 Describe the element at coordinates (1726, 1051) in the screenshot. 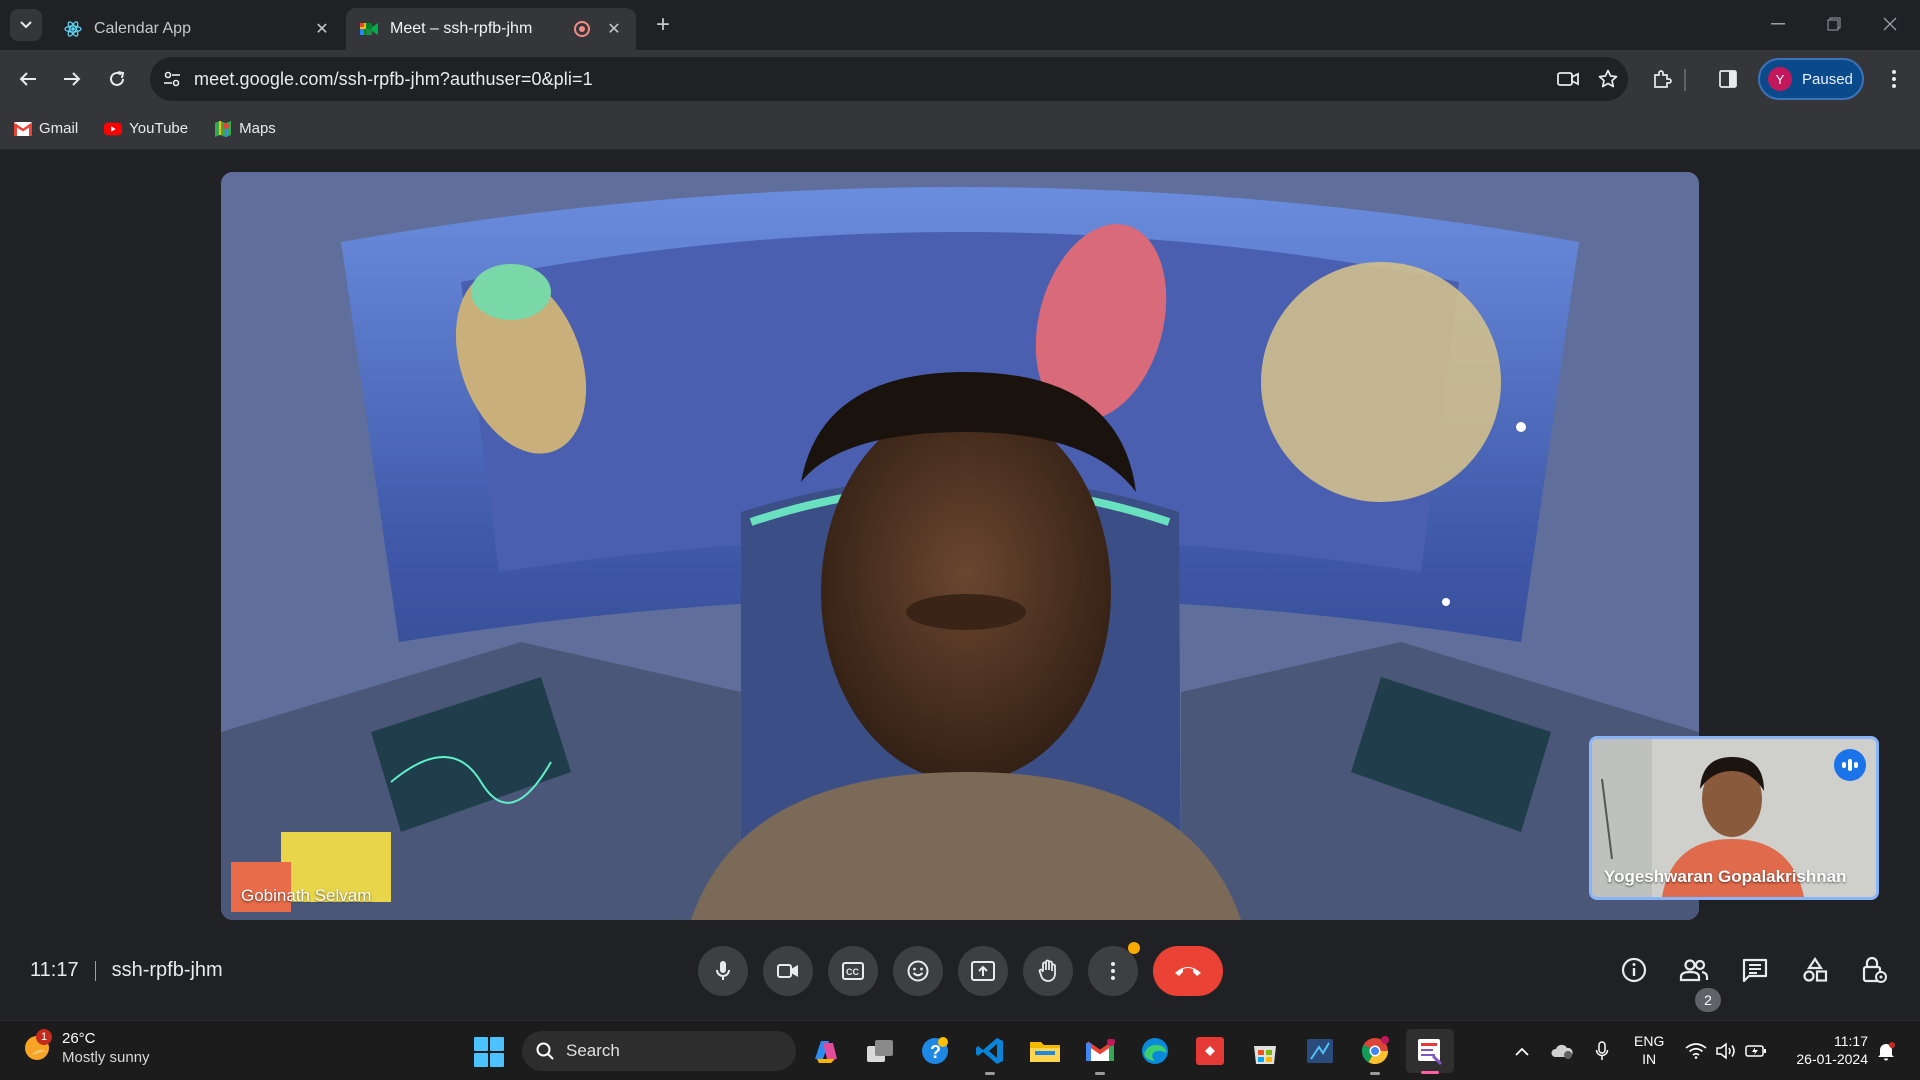

I see `volume-icon` at that location.